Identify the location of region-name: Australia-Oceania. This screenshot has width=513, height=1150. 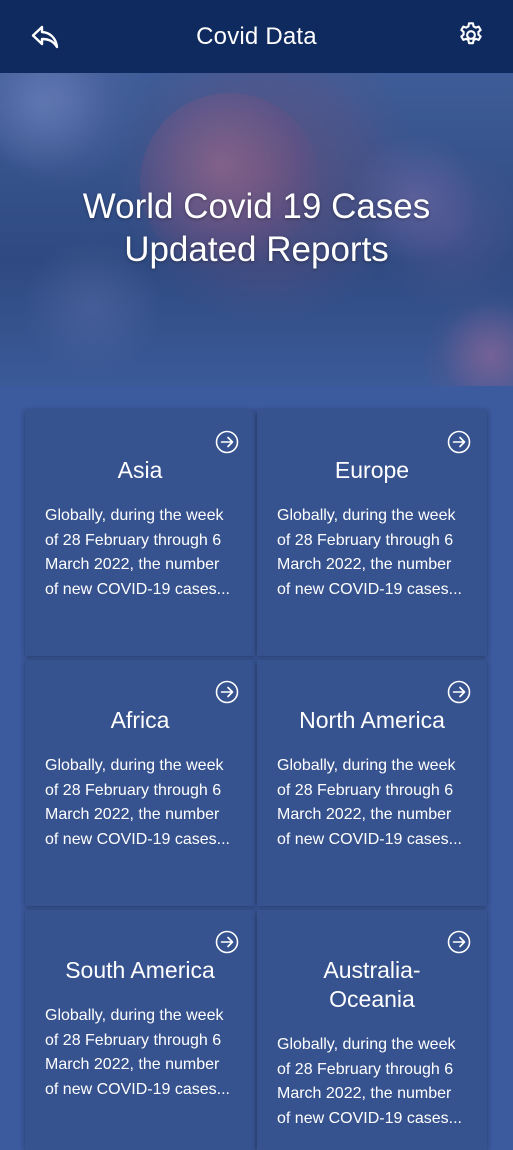
(372, 984).